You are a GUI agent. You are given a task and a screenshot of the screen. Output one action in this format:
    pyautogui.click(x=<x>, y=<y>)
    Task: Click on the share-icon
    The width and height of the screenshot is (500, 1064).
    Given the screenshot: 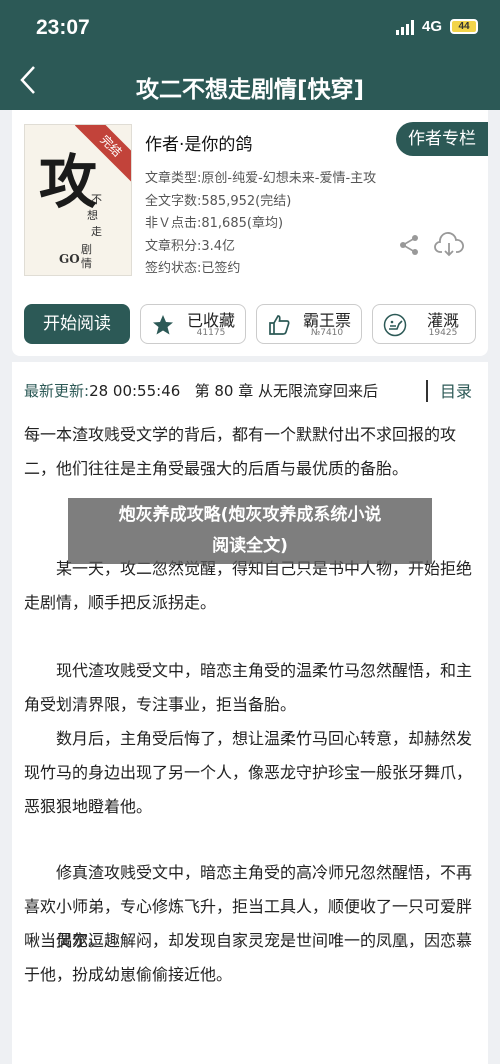 What is the action you would take?
    pyautogui.click(x=409, y=245)
    